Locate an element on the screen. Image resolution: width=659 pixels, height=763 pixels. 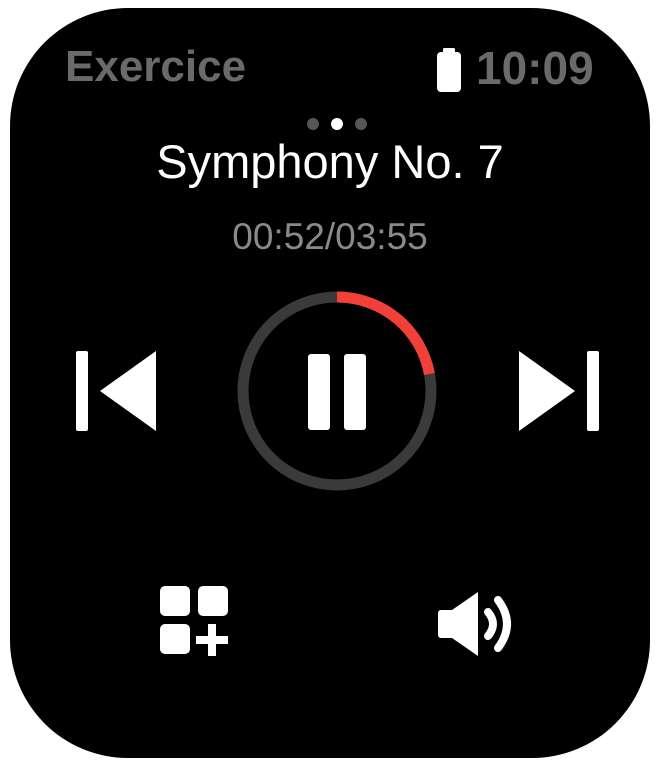
skip-next-icon is located at coordinates (558, 391).